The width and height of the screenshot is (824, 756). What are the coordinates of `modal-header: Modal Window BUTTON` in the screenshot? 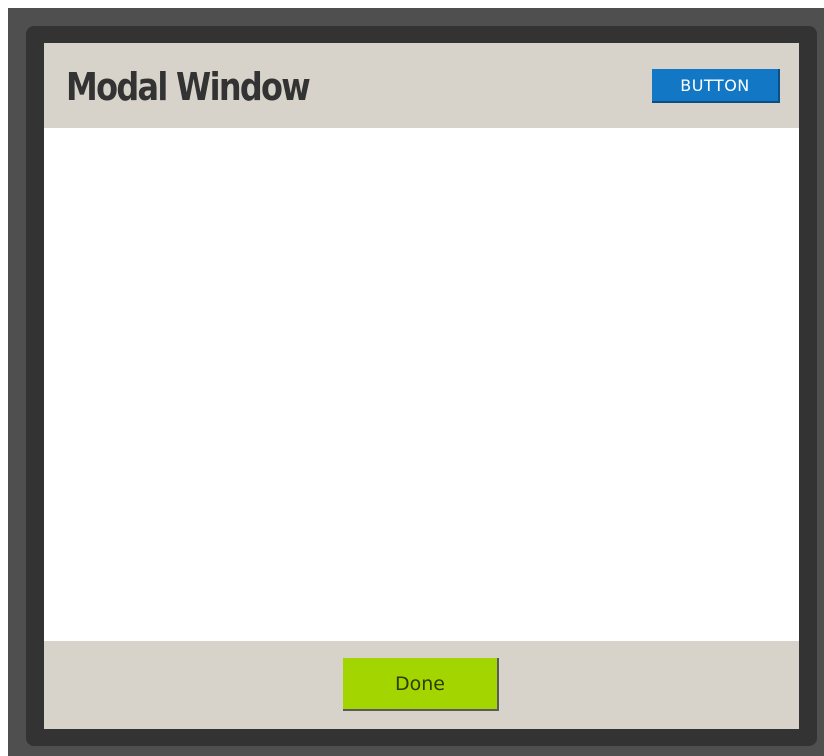 It's located at (421, 85).